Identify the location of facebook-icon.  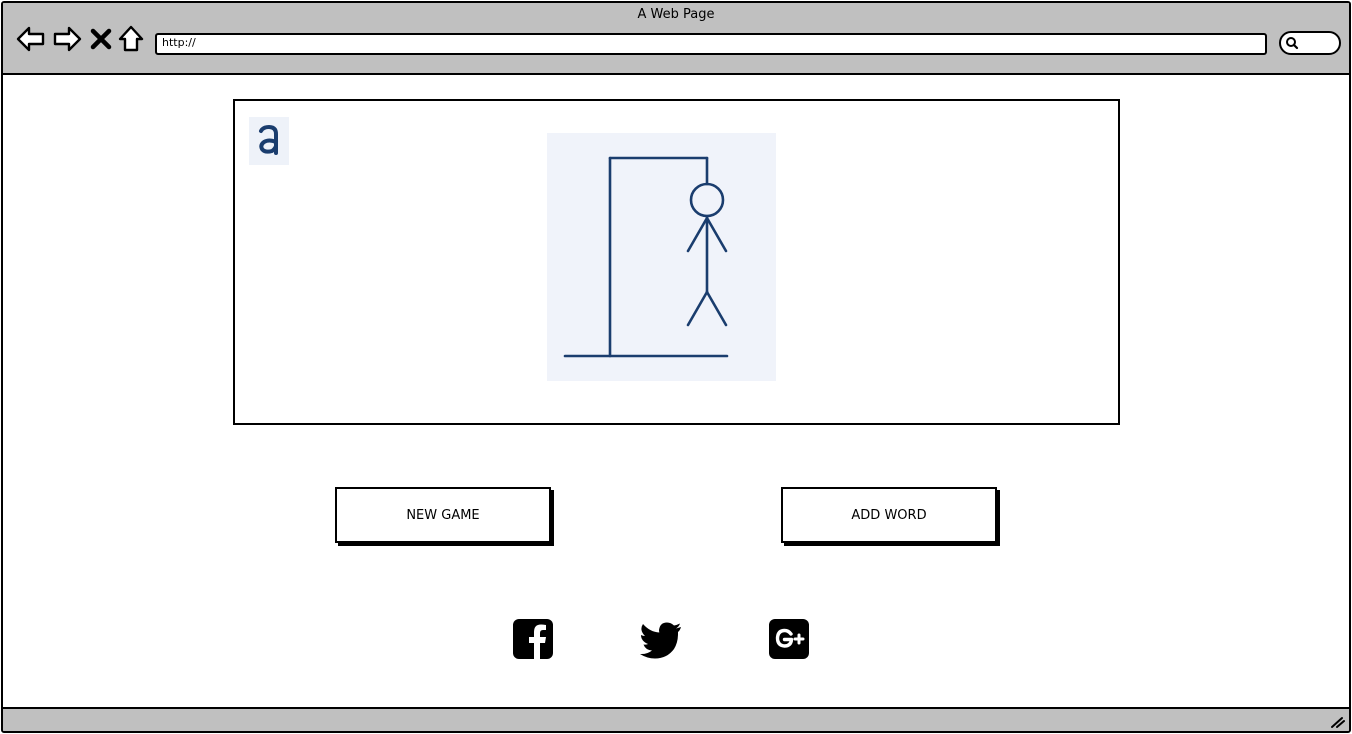
(533, 639).